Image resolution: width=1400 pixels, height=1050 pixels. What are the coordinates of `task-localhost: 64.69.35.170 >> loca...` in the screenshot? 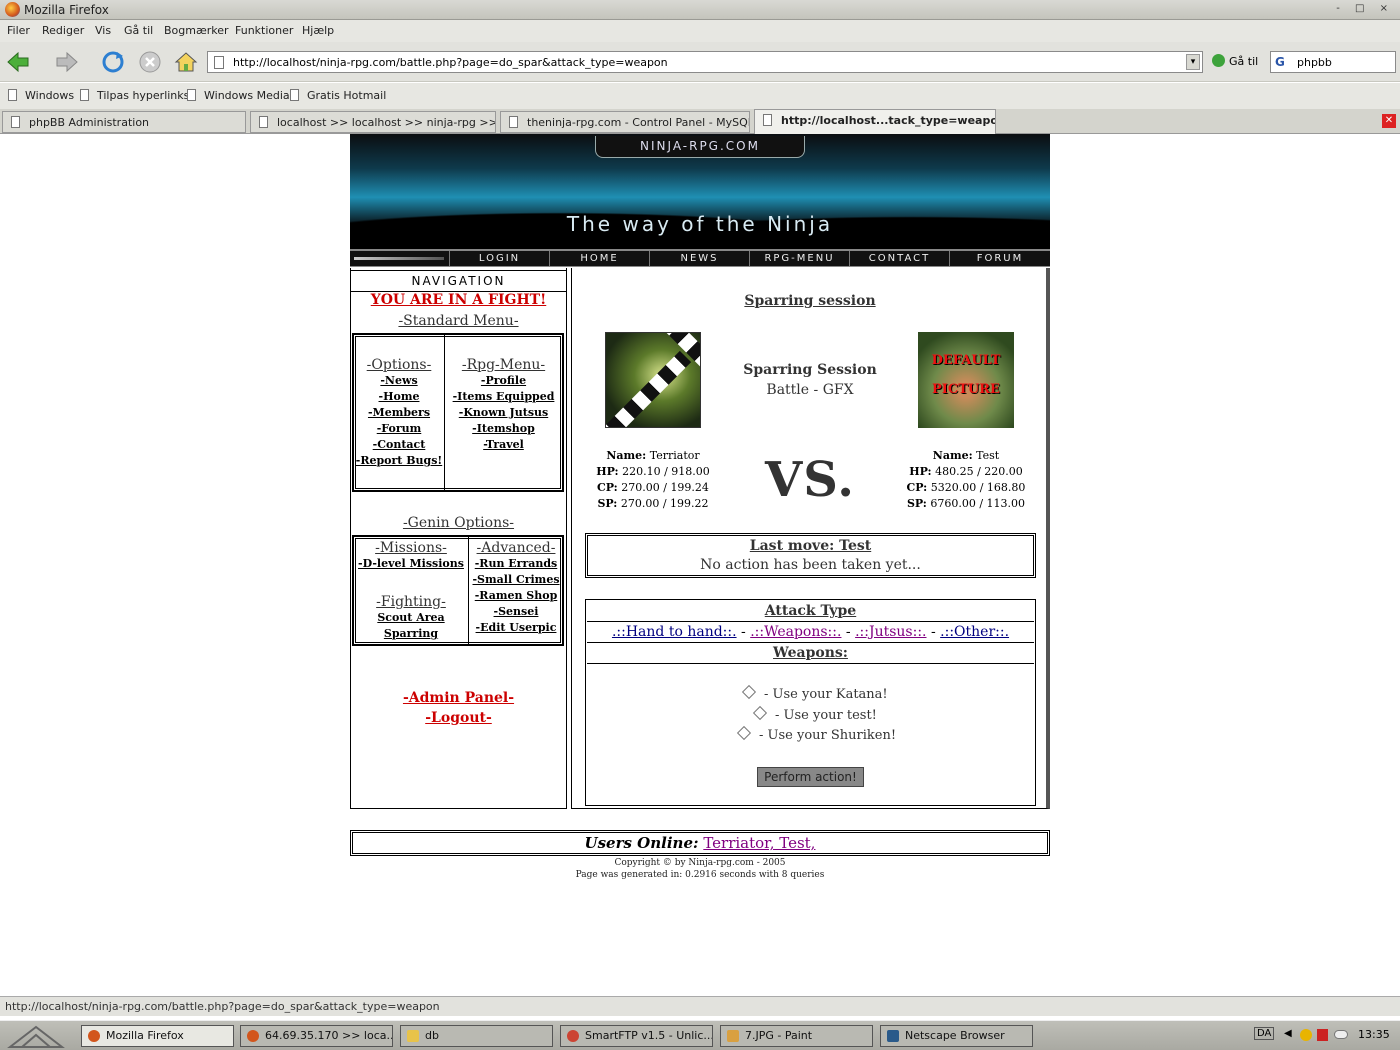 It's located at (316, 1036).